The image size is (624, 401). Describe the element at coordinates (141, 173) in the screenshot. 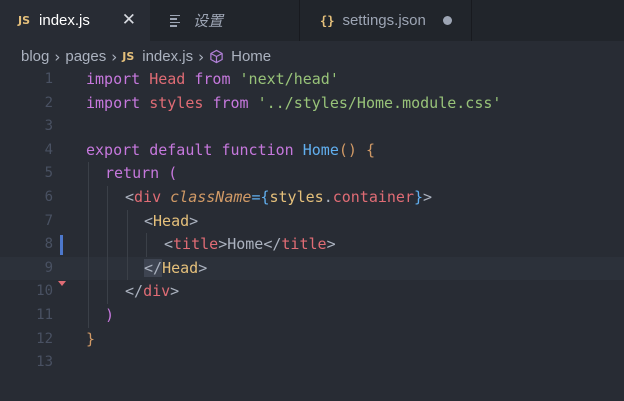

I see `code-text: return (` at that location.